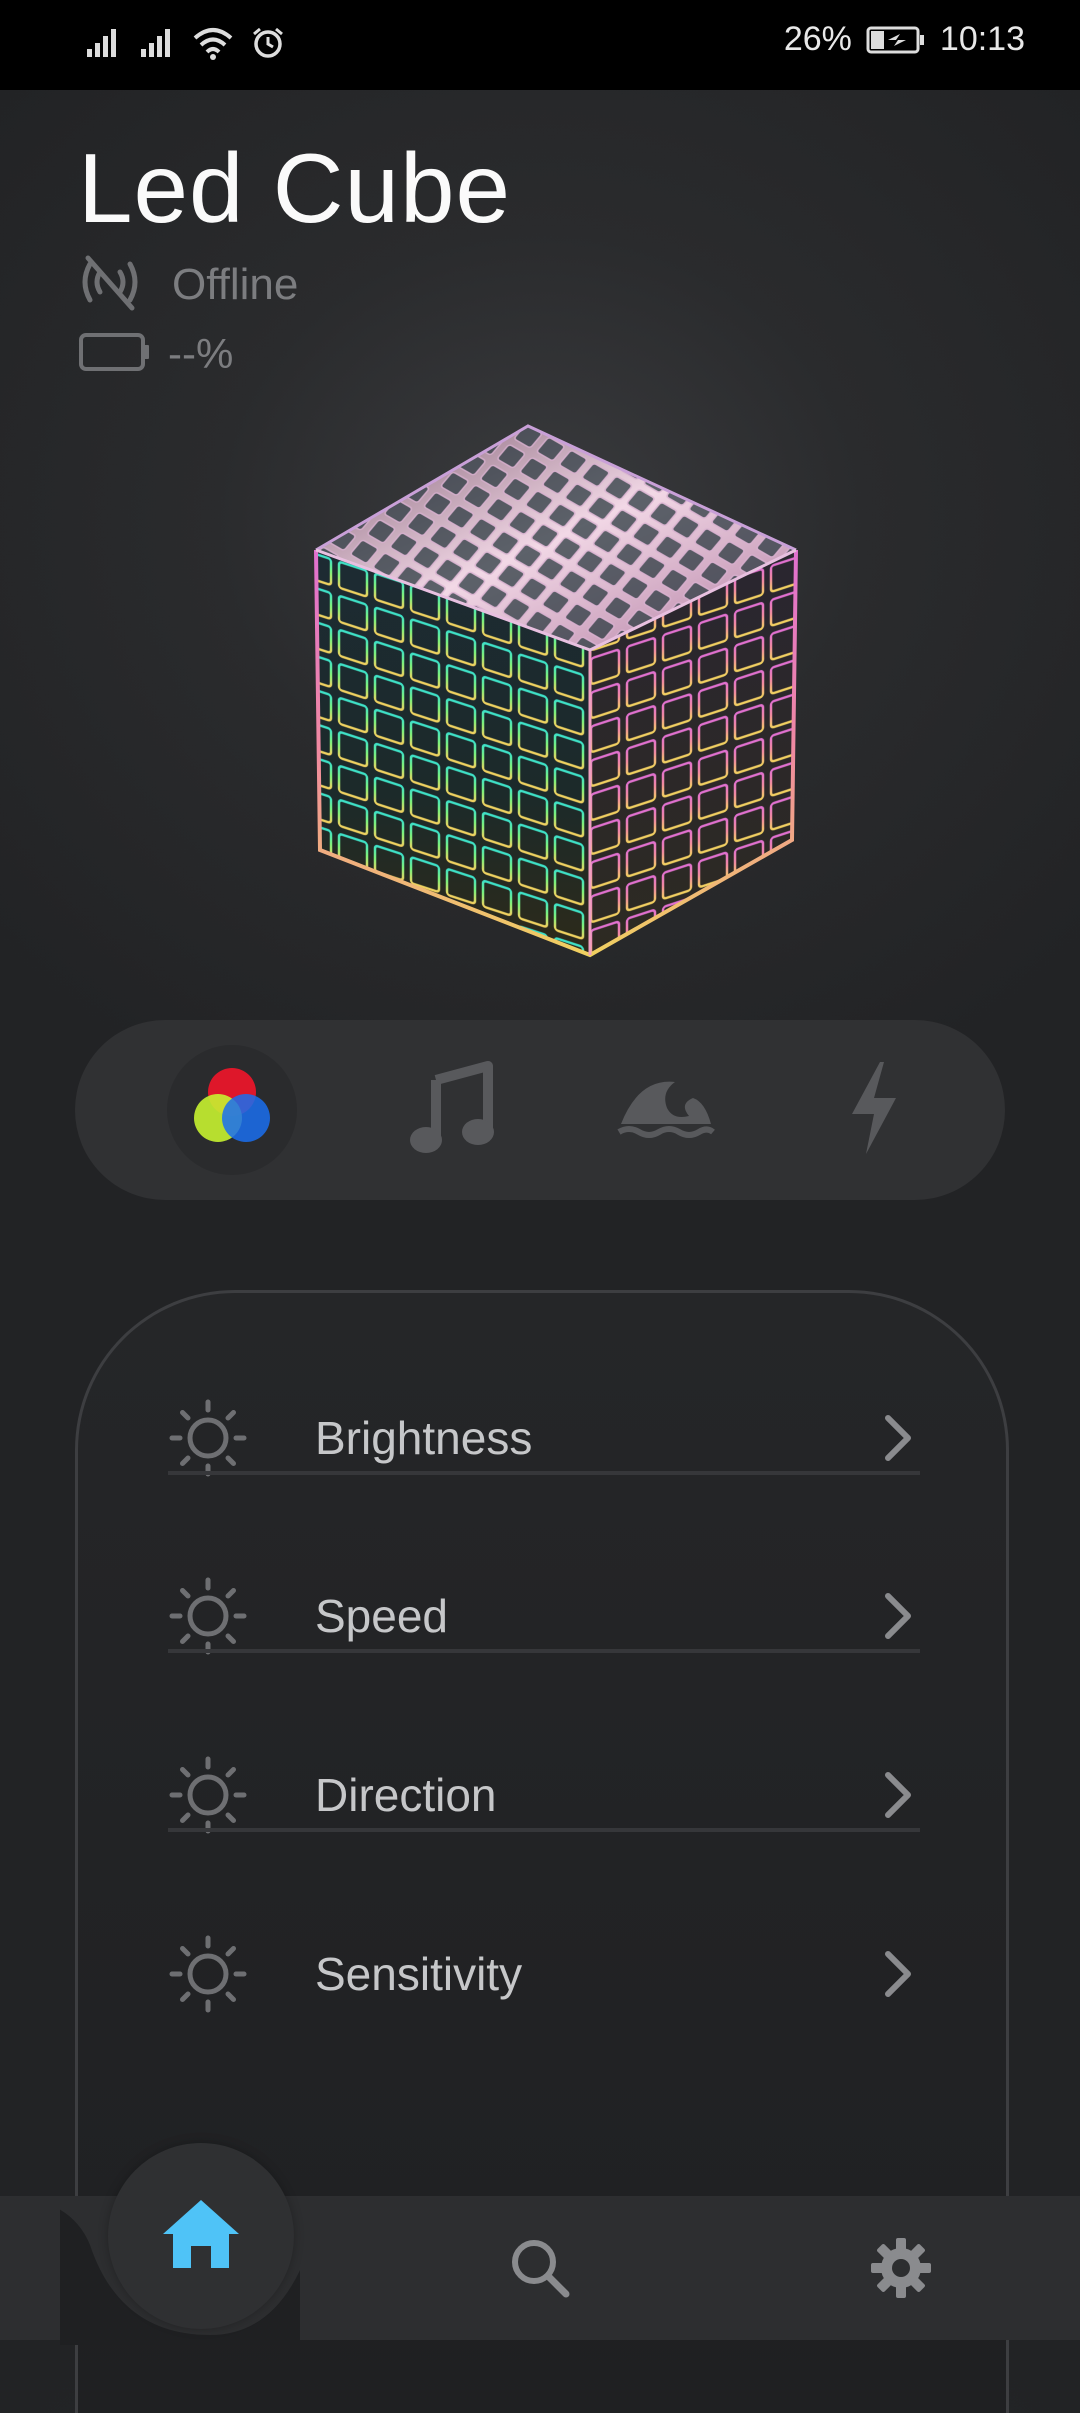  What do you see at coordinates (540, 1110) in the screenshot?
I see `mode-selector` at bounding box center [540, 1110].